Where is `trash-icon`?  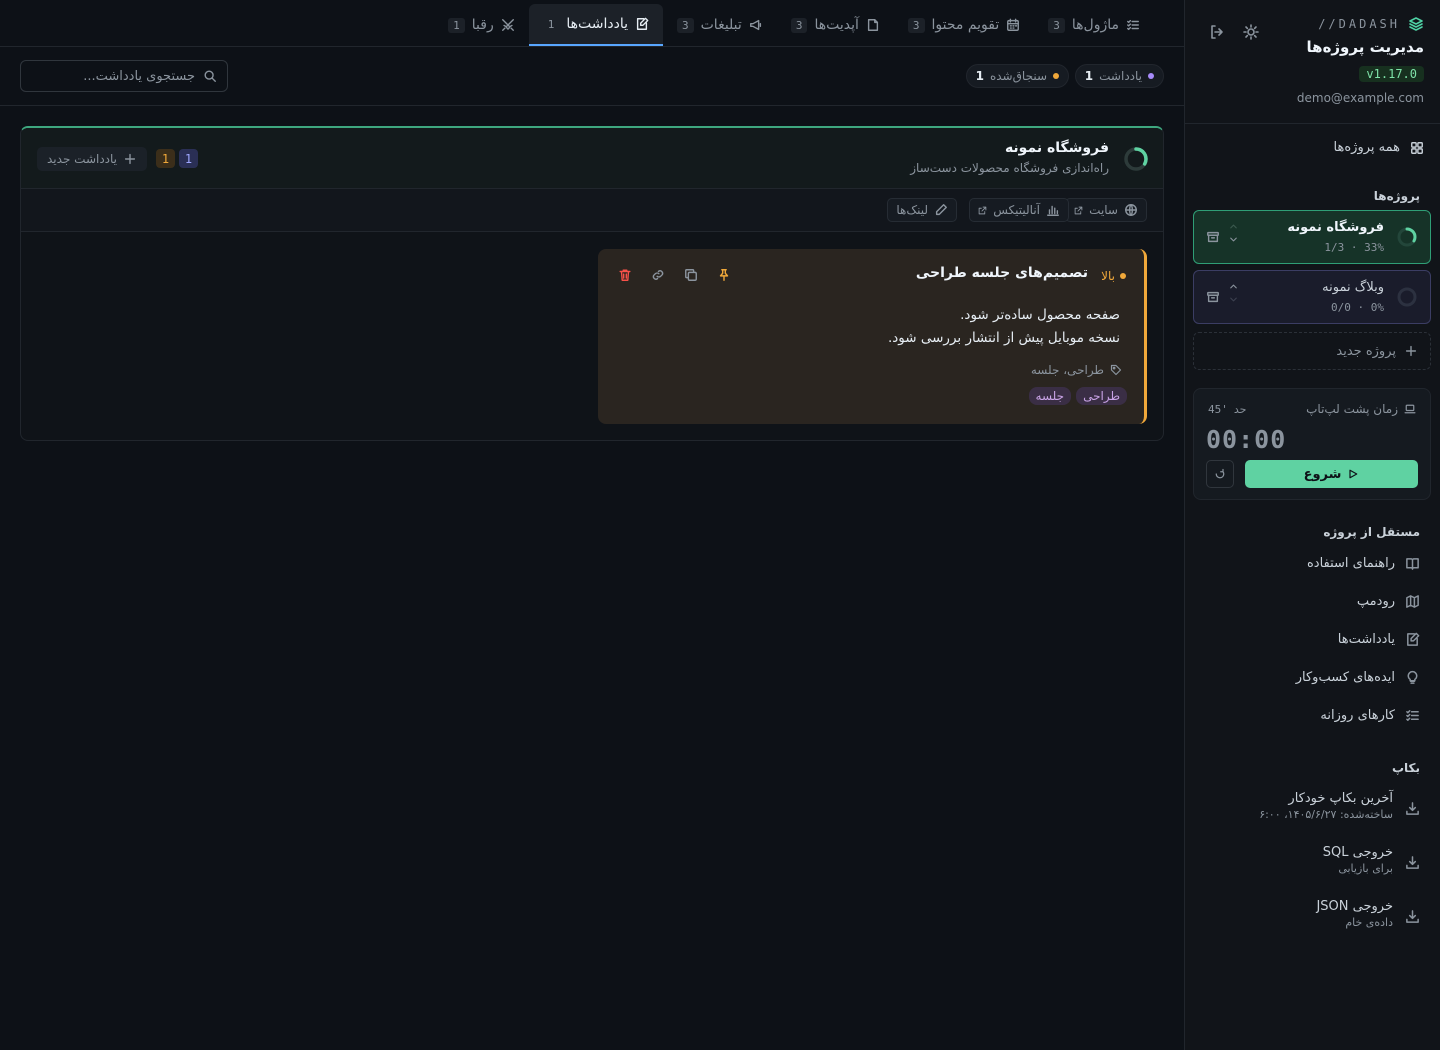 trash-icon is located at coordinates (625, 275).